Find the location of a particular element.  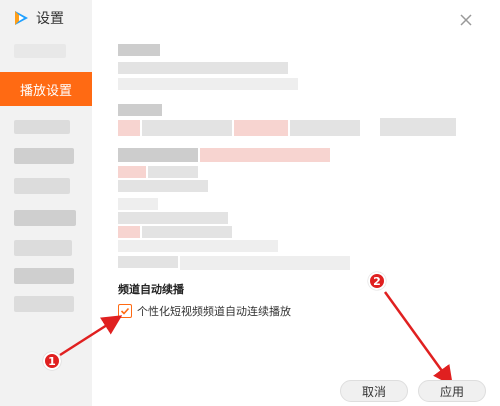

app-header: 设置 is located at coordinates (38, 18).